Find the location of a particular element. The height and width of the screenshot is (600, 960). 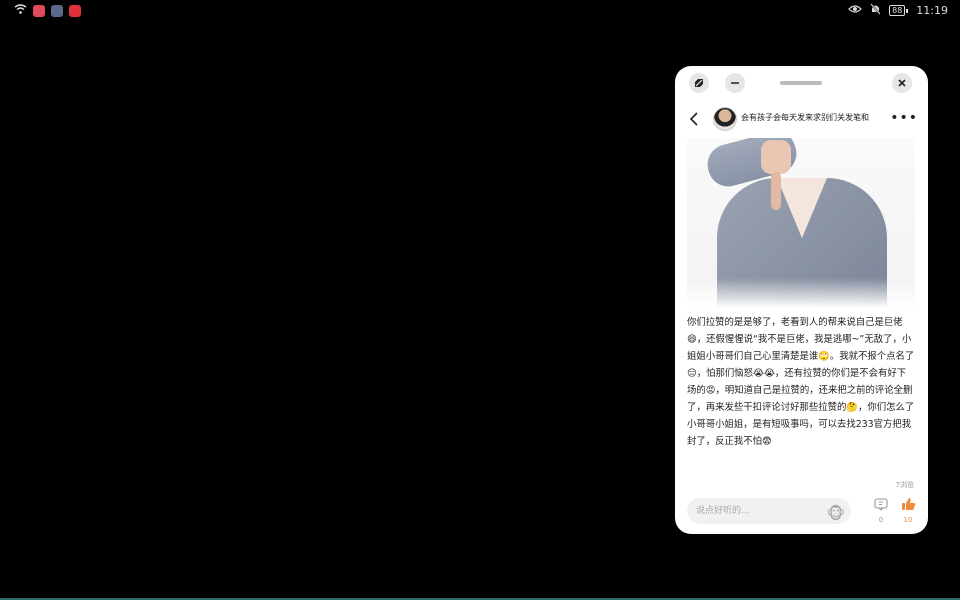

post-header: 会有孩子会每天发来求别们关发笔和 ••• is located at coordinates (801, 119).